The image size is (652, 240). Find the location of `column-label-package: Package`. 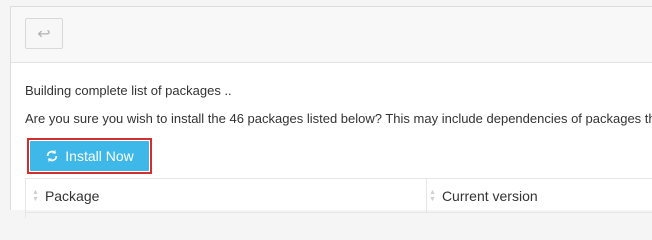

column-label-package: Package is located at coordinates (72, 195).